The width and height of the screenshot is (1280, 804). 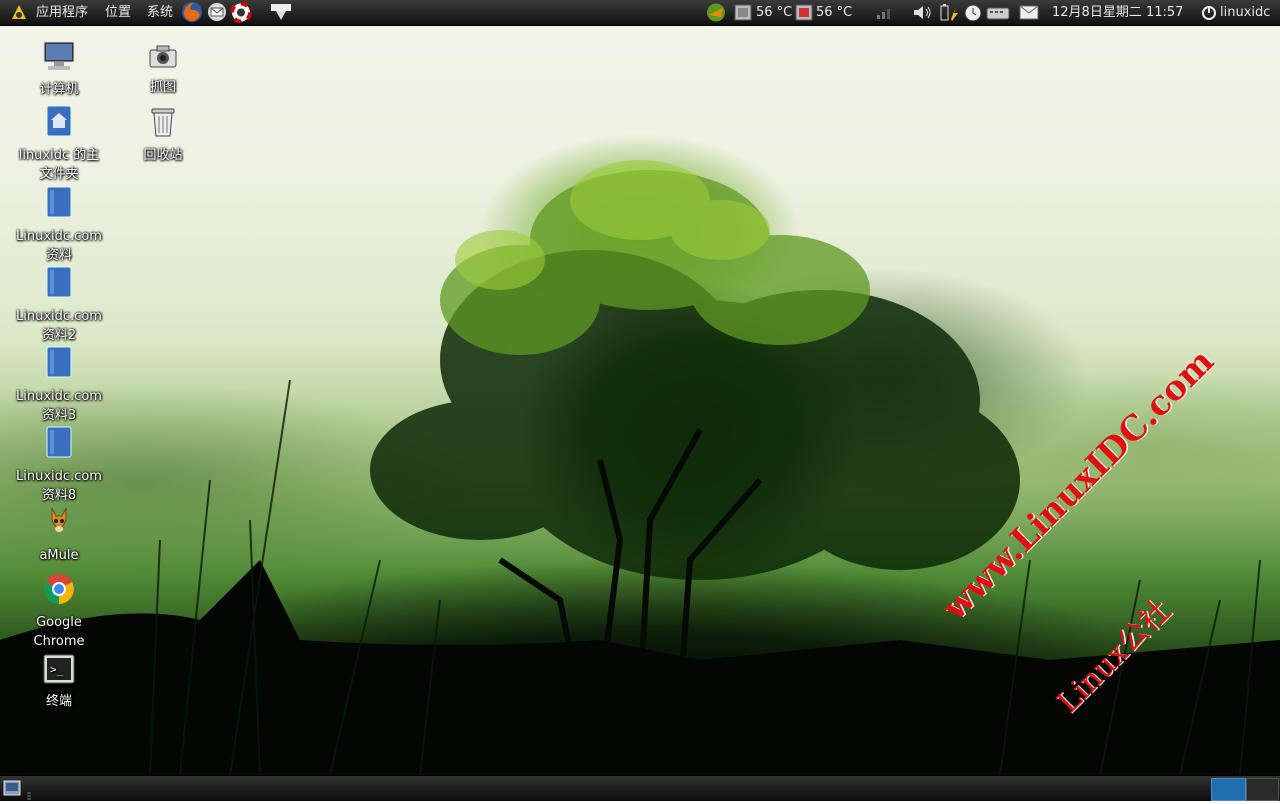 What do you see at coordinates (29, 794) in the screenshot?
I see `panel-handle-icon` at bounding box center [29, 794].